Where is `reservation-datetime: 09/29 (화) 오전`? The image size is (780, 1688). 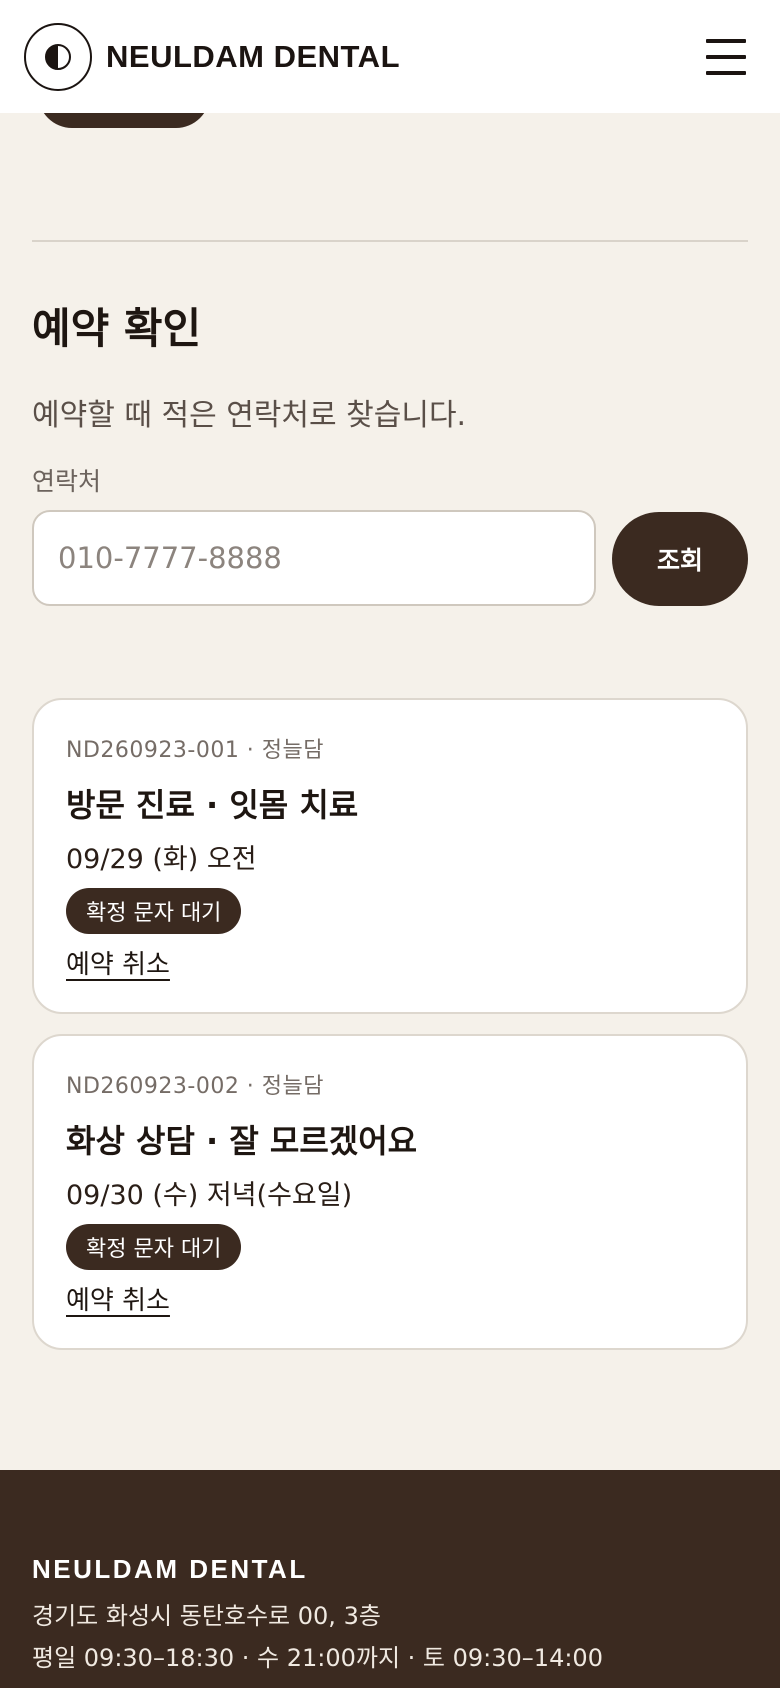 reservation-datetime: 09/29 (화) 오전 is located at coordinates (161, 859).